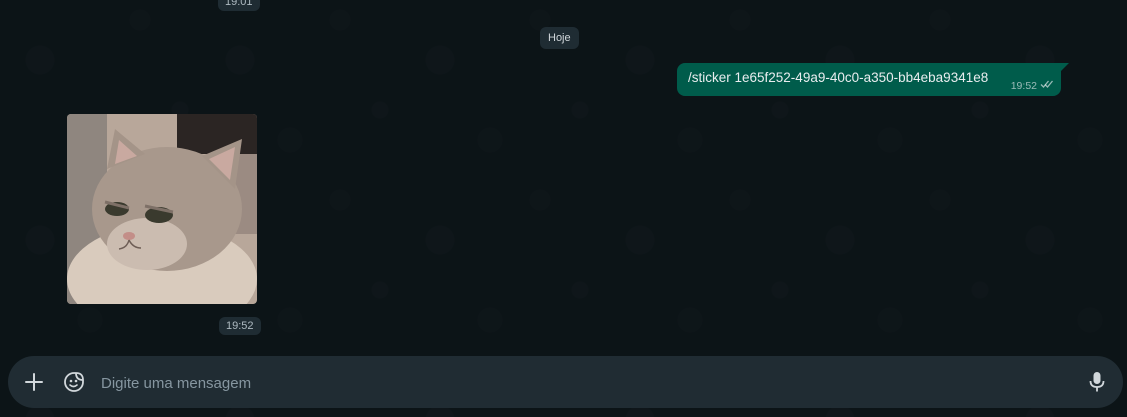 The width and height of the screenshot is (1127, 417). I want to click on sticker-icon, so click(74, 382).